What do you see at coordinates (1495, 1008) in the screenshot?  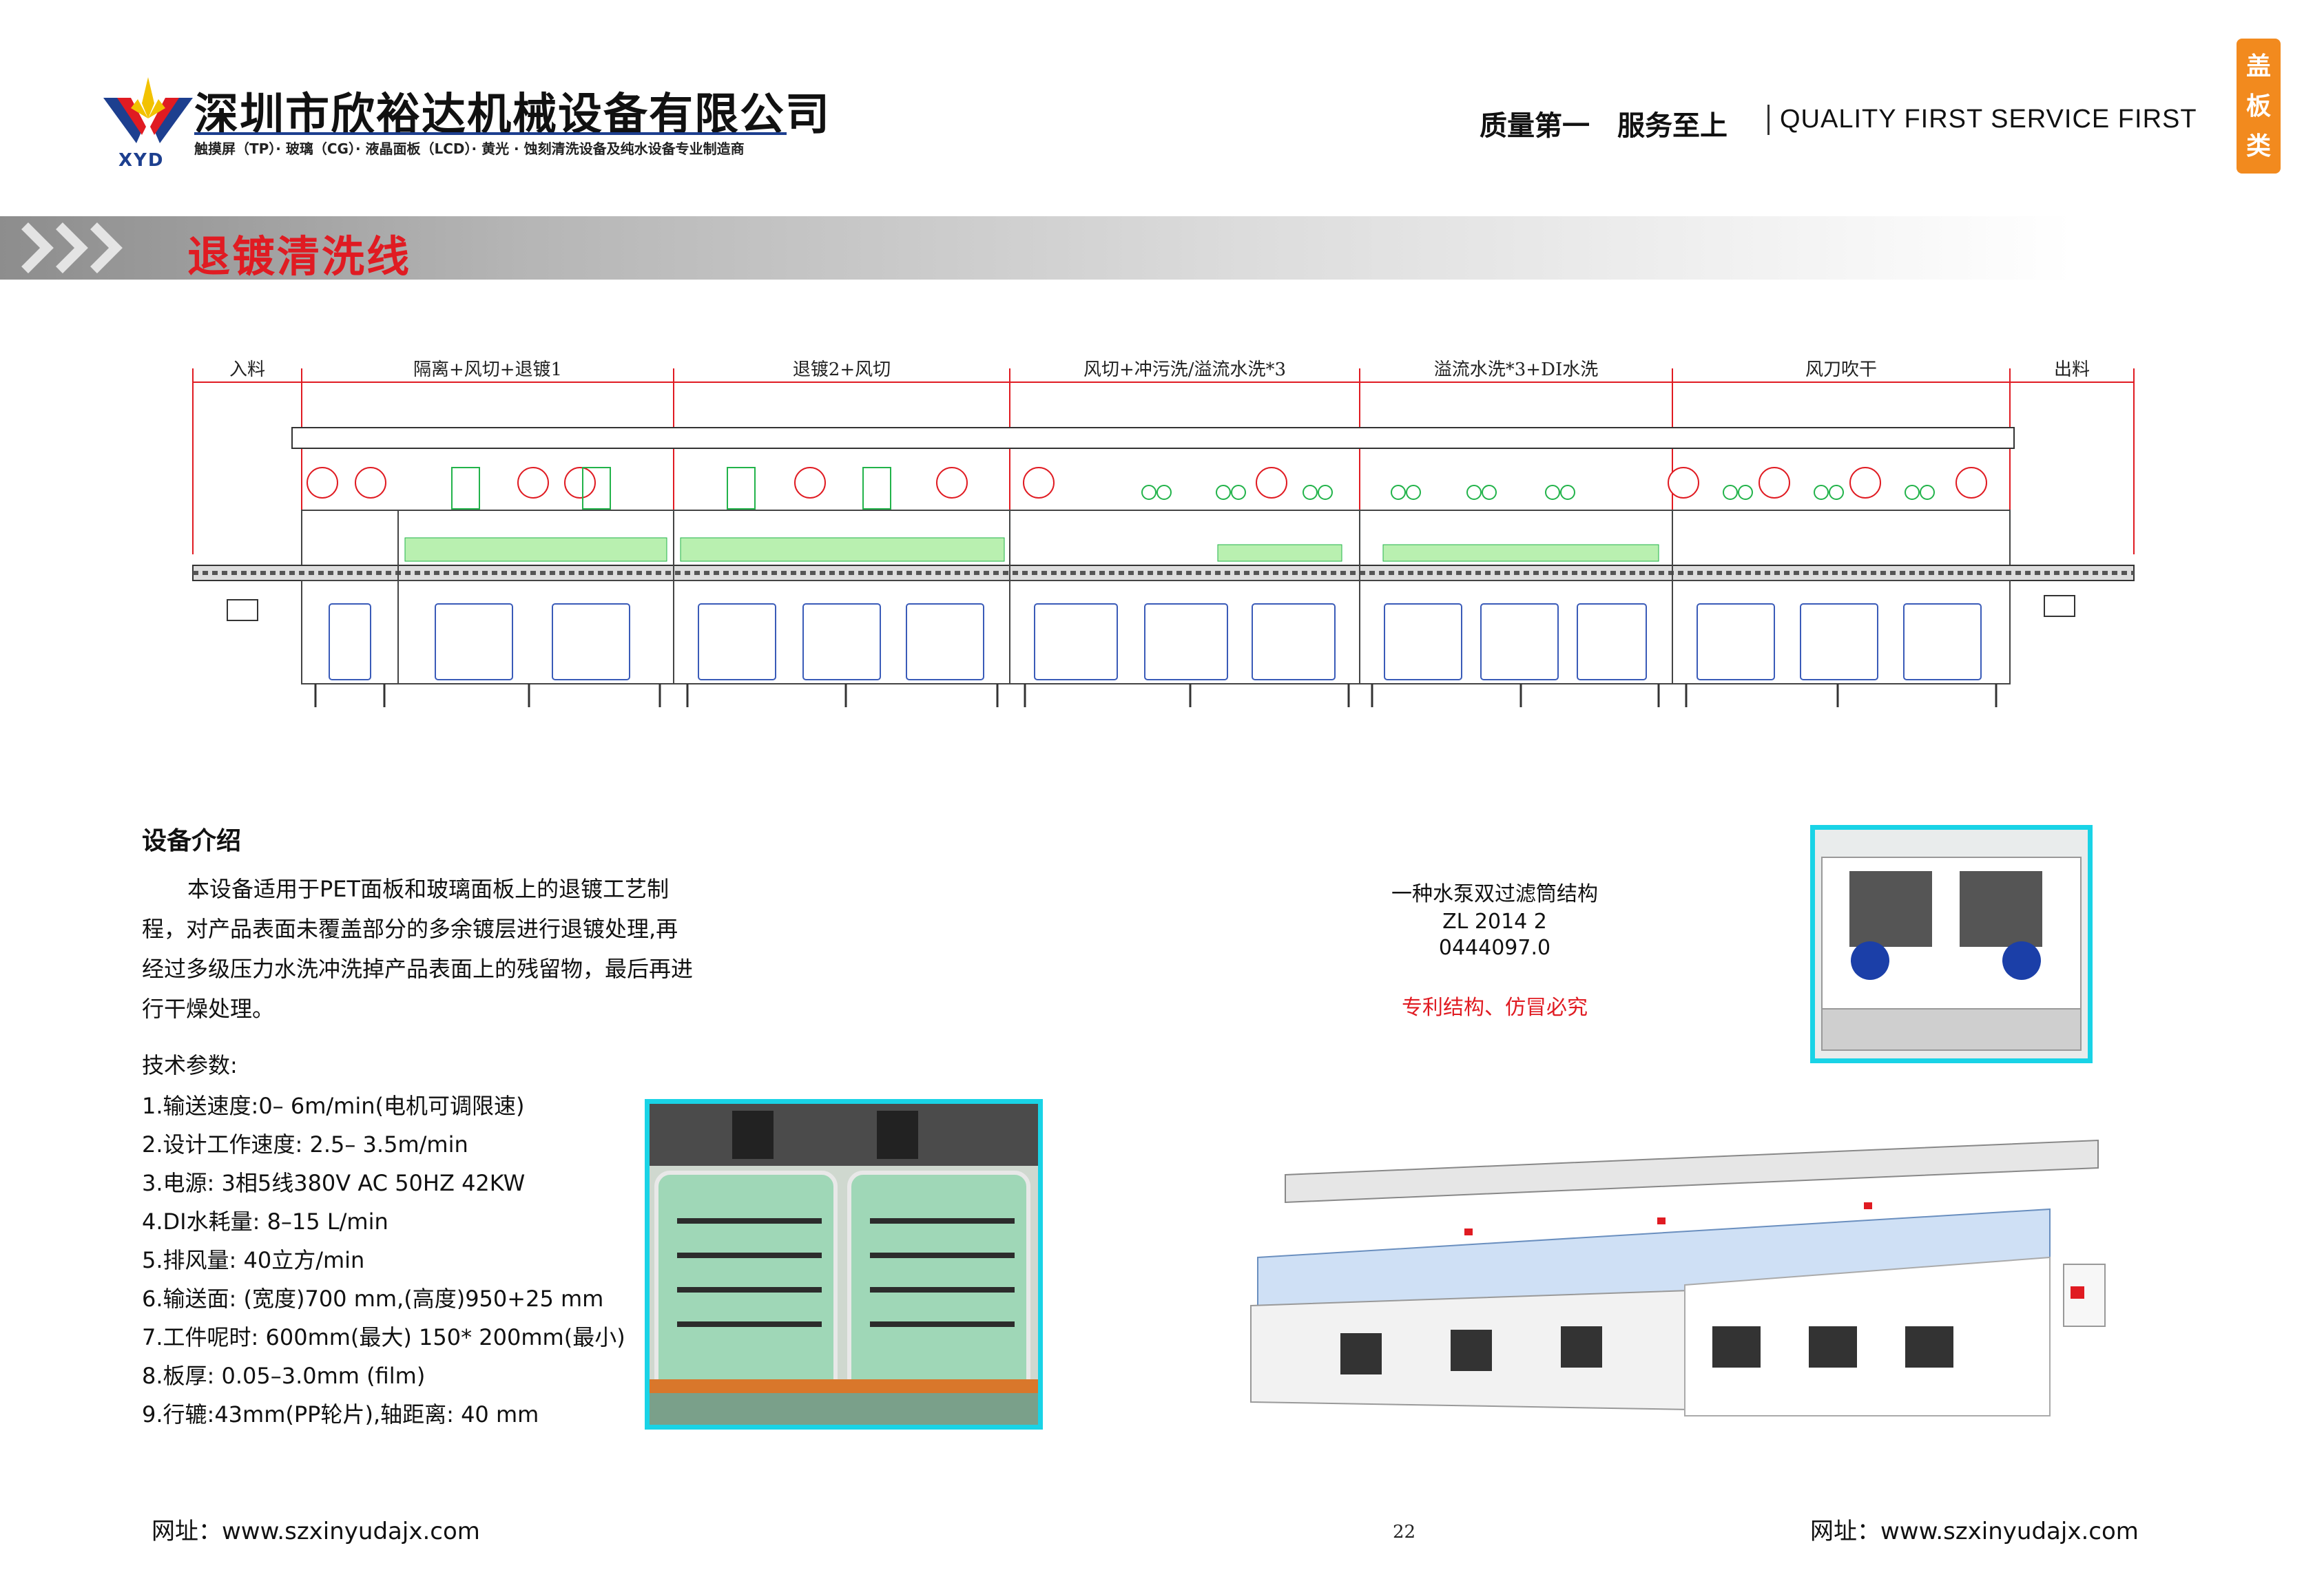 I see `patent-warning: 专利结构、仿冒必究` at bounding box center [1495, 1008].